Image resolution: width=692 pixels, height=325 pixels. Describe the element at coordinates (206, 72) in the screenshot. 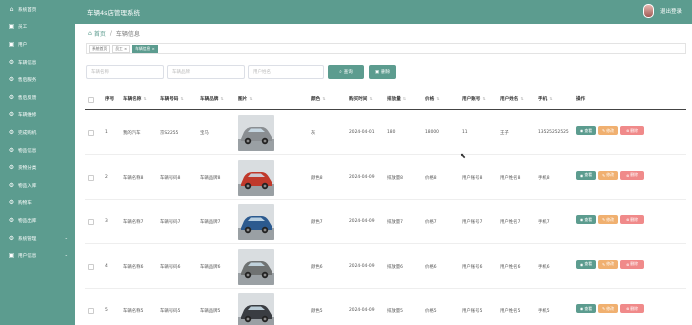

I see `car-brand-search-input: 车辆品牌` at that location.